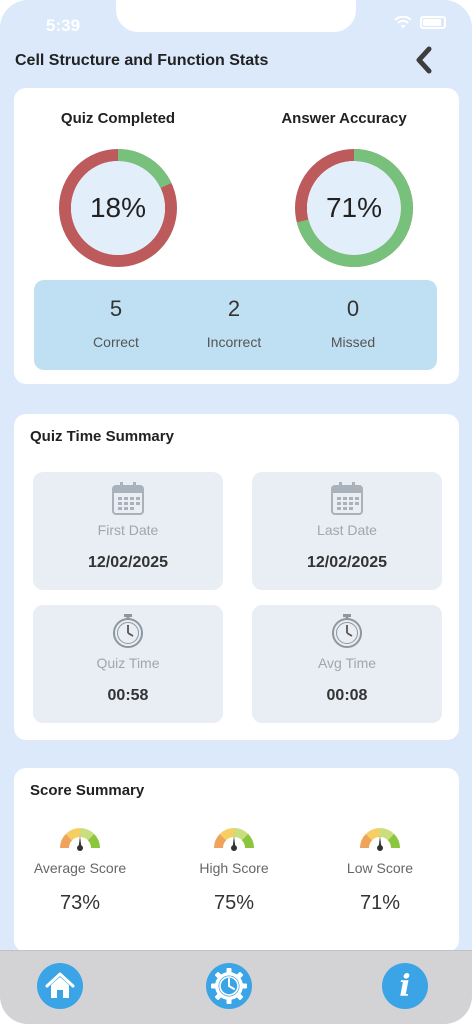 Image resolution: width=472 pixels, height=1024 pixels. What do you see at coordinates (63, 25) in the screenshot?
I see `status-time: 5:39` at bounding box center [63, 25].